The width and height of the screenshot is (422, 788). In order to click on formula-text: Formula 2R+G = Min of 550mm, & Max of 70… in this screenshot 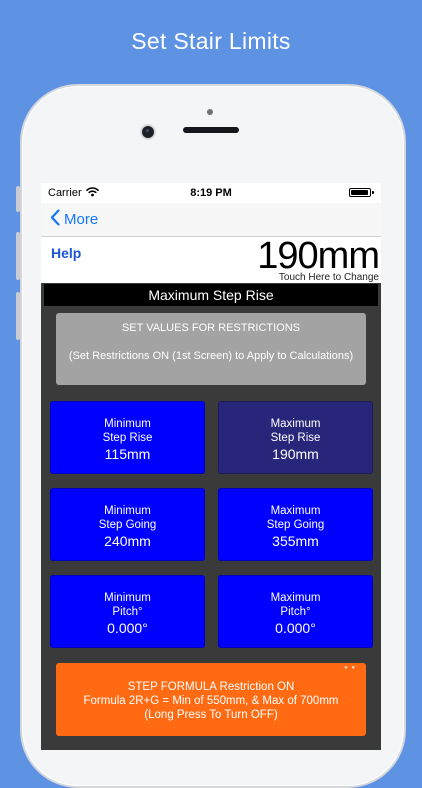, I will do `click(211, 701)`.